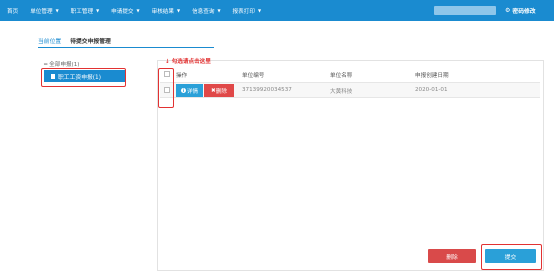  What do you see at coordinates (432, 75) in the screenshot?
I see `column-header-created-date: 申报创建日期` at bounding box center [432, 75].